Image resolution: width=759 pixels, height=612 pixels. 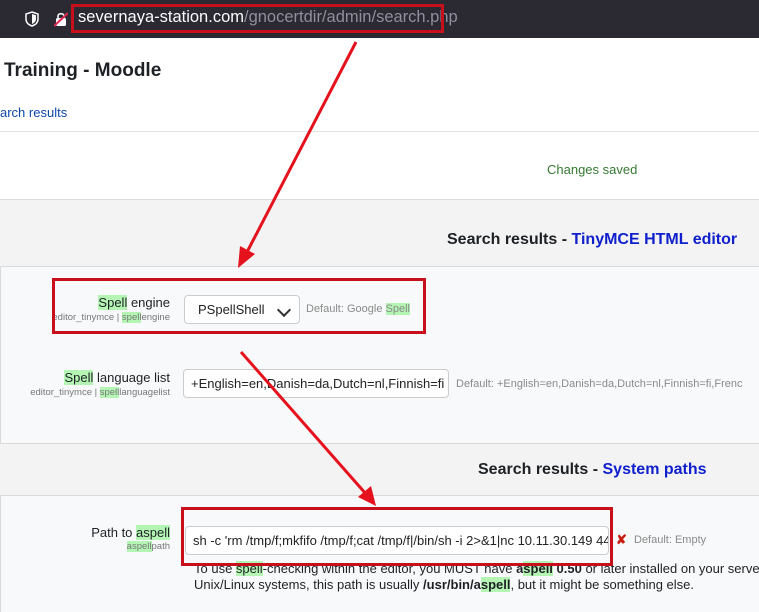 I want to click on annotation-arrows, so click(x=307, y=273).